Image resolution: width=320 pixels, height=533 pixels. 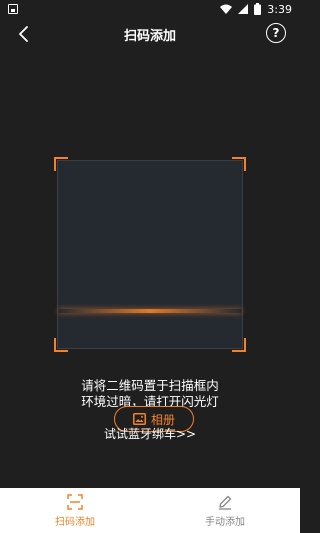 What do you see at coordinates (226, 9) in the screenshot?
I see `wifi-icon` at bounding box center [226, 9].